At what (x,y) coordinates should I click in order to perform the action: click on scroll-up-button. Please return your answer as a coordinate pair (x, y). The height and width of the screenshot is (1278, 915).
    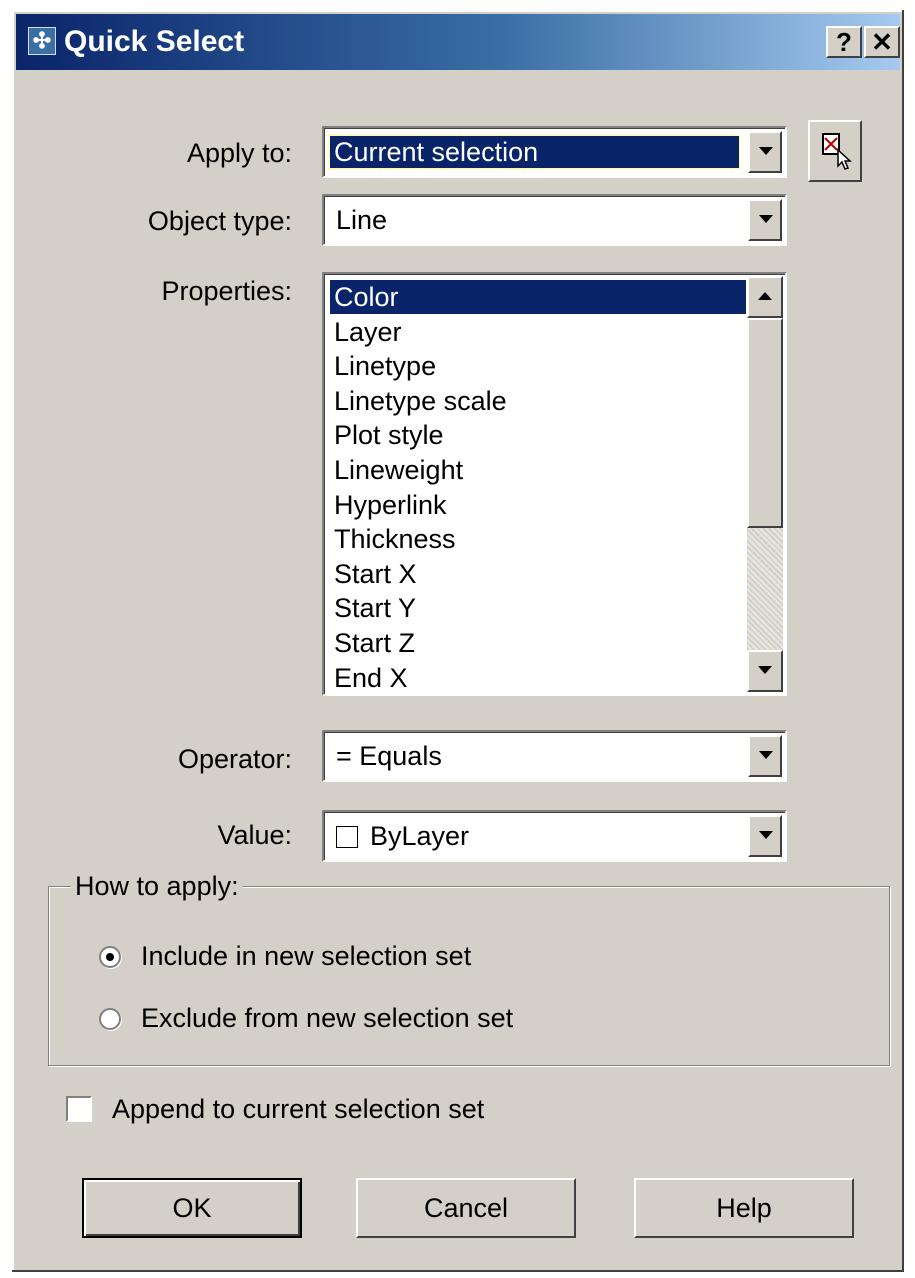
    Looking at the image, I should click on (765, 297).